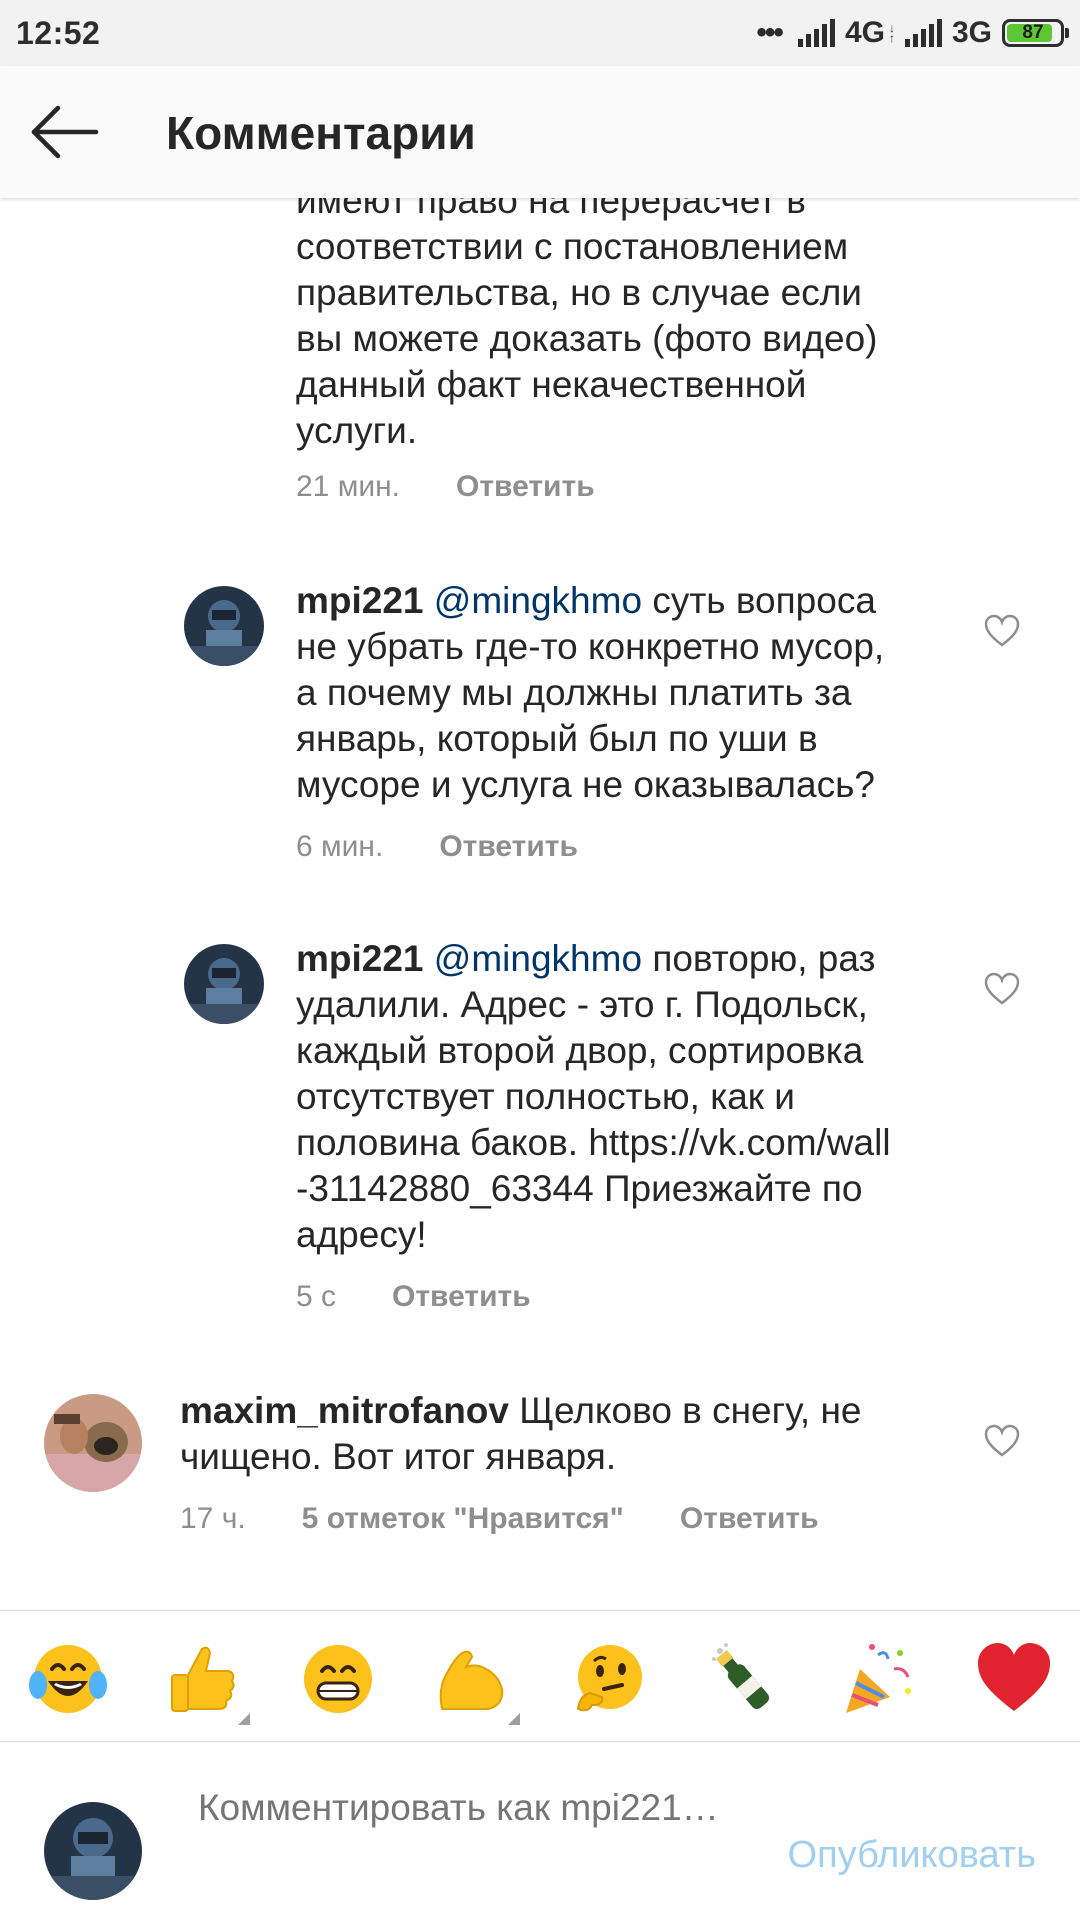  I want to click on comment-meta: 6 мин. Ответить, so click(437, 847).